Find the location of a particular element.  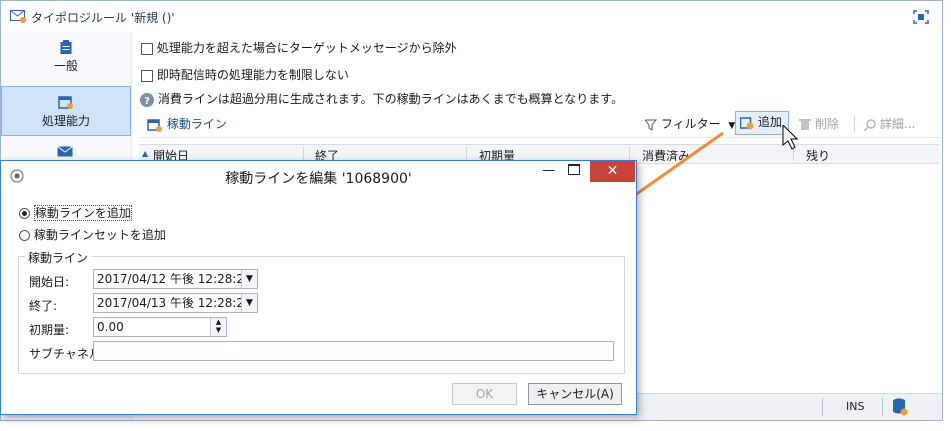

sidebar-item-capacity: 処理能力 is located at coordinates (66, 111).